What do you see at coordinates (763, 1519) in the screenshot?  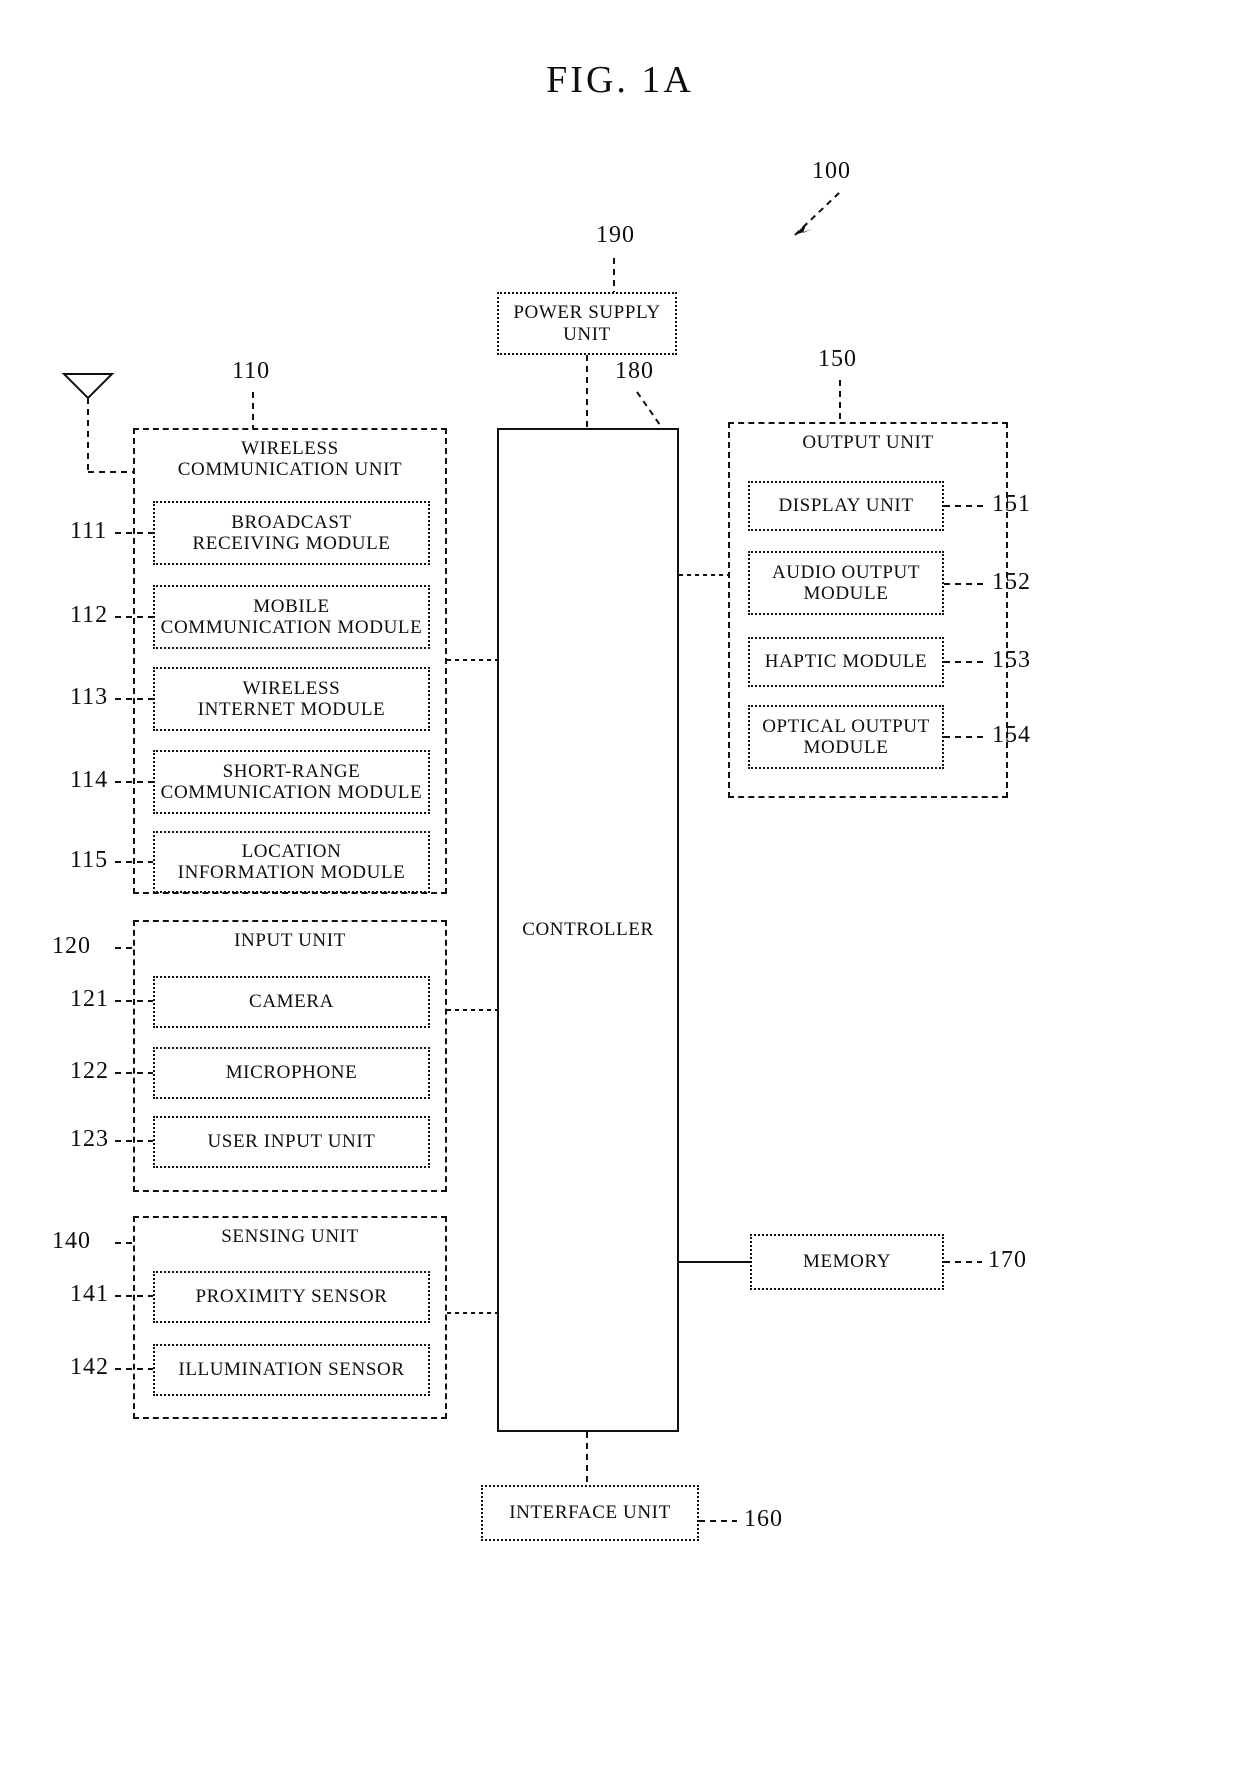 I see `ref-interface-unit-160: 160` at bounding box center [763, 1519].